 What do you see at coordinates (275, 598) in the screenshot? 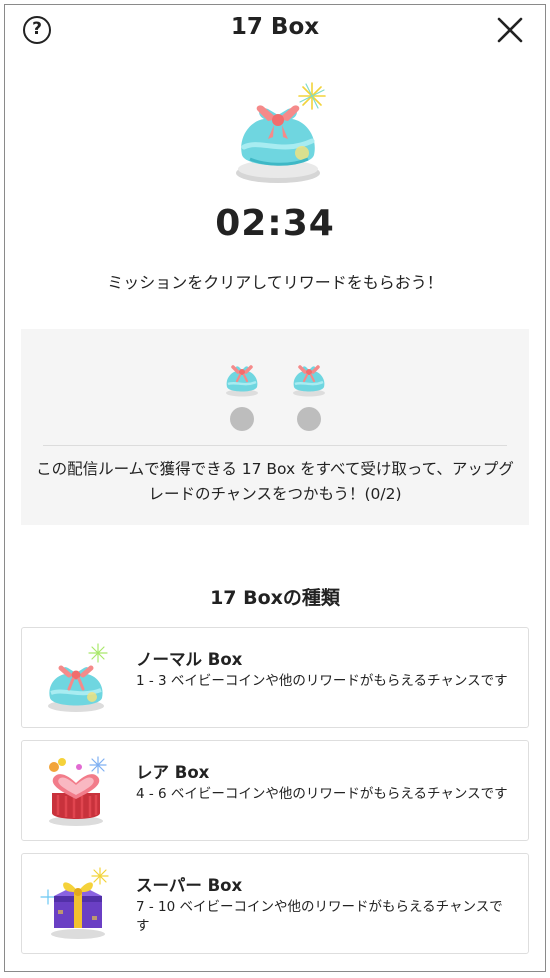
I see `box-types-title: 17 Boxの種類` at bounding box center [275, 598].